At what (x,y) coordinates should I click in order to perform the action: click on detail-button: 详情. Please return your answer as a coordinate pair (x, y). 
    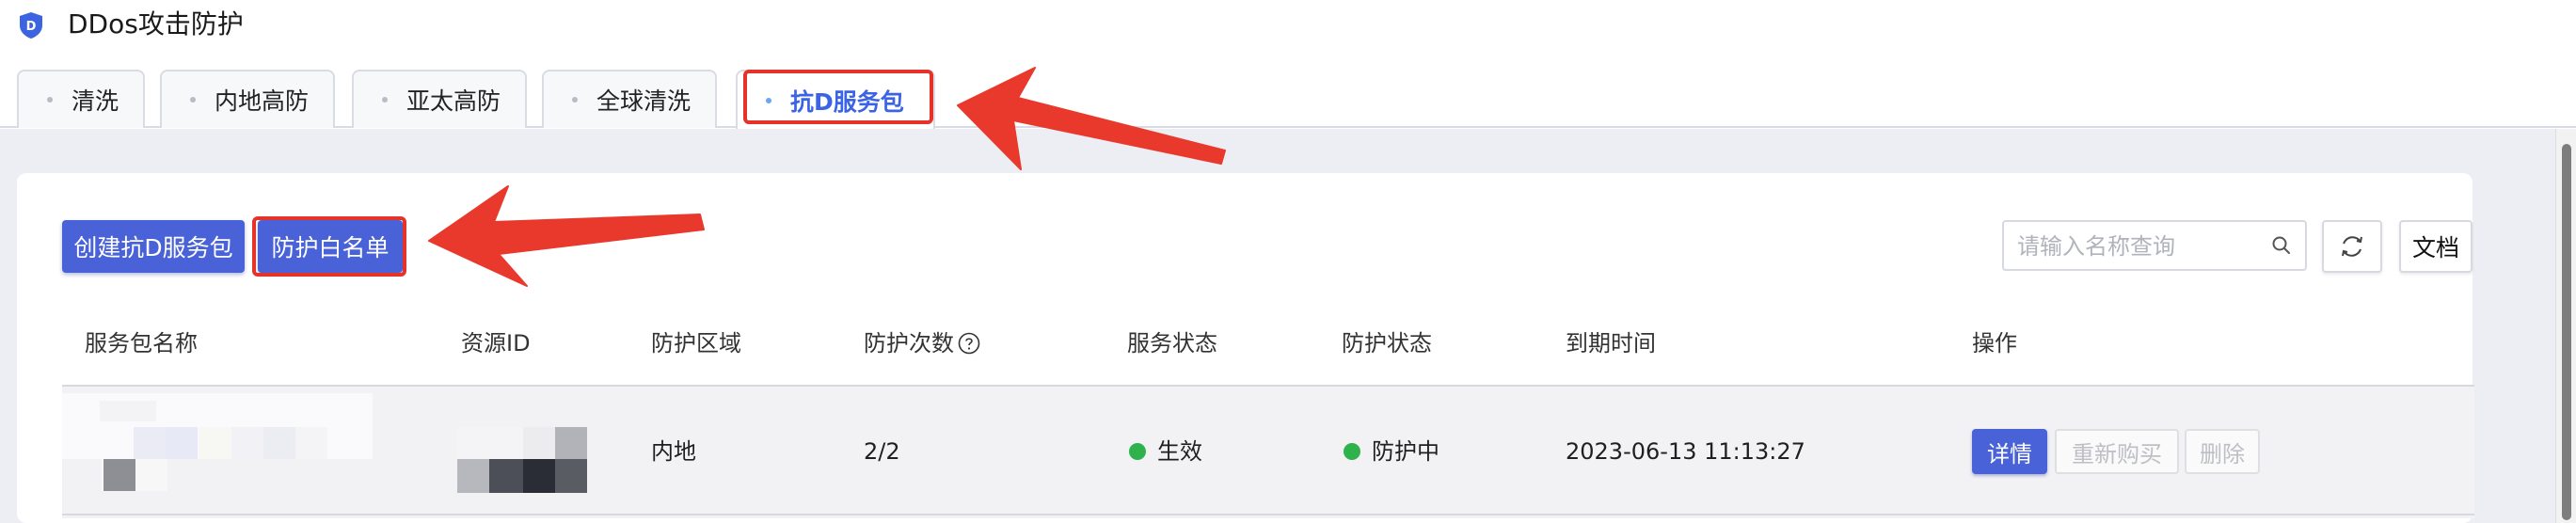
    Looking at the image, I should click on (2009, 452).